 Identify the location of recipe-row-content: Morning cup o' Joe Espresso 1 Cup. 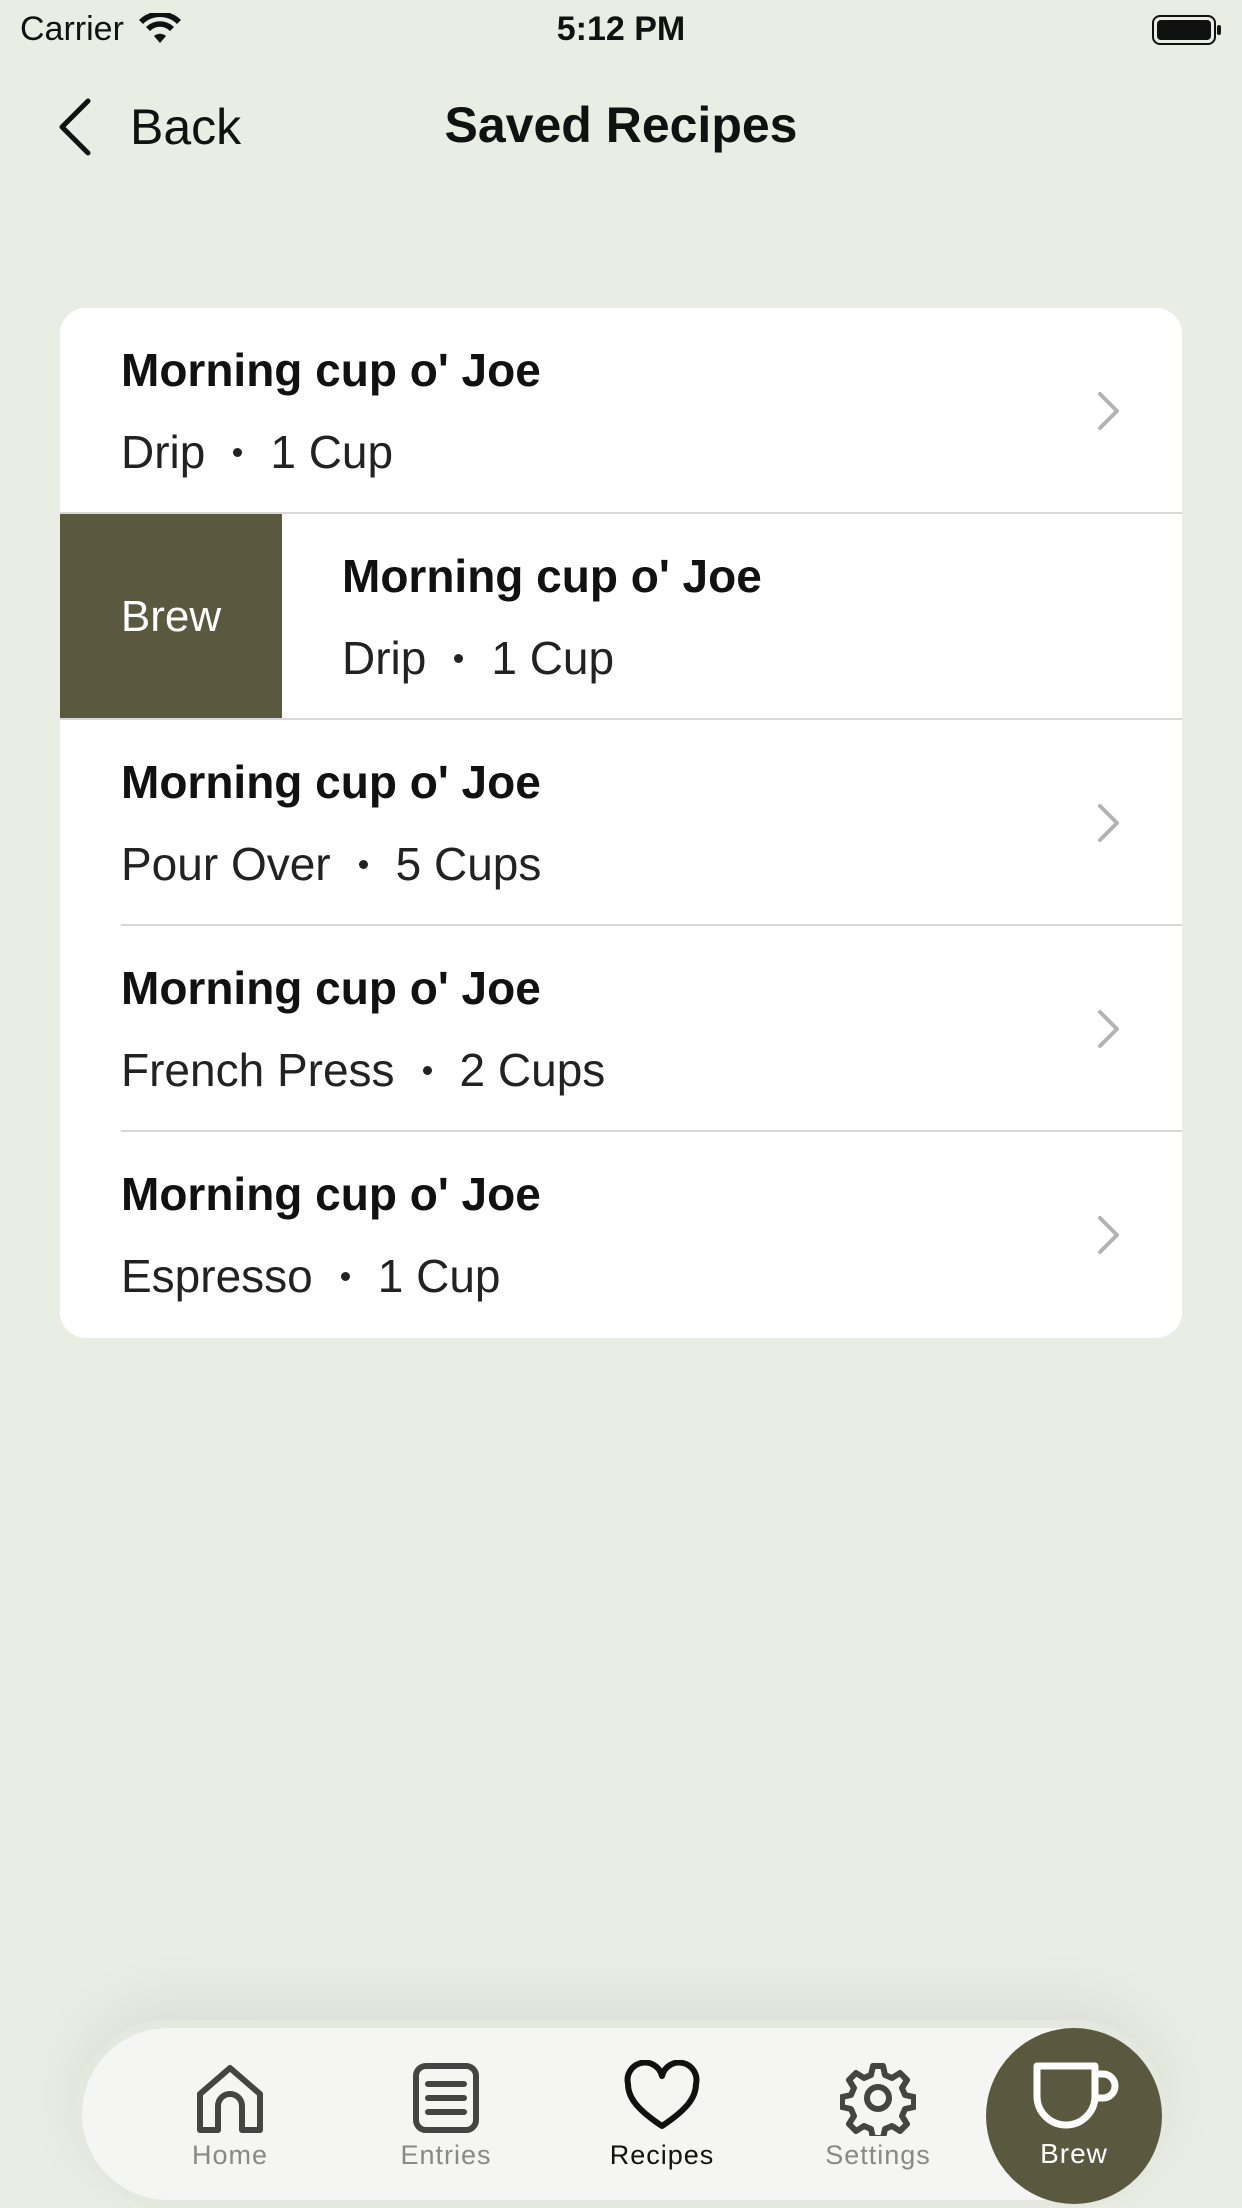
(331, 1235).